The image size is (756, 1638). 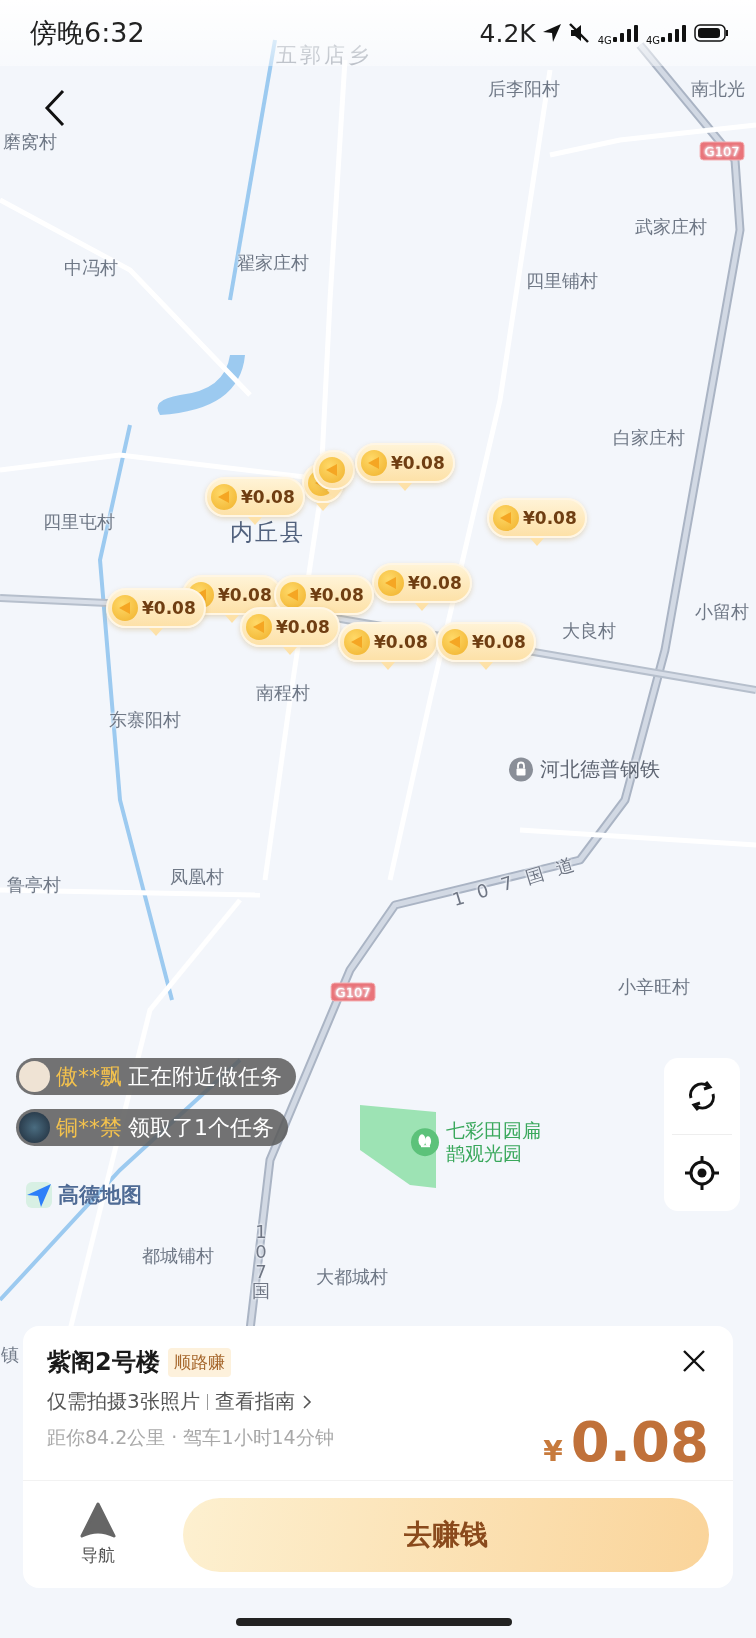 What do you see at coordinates (190, 1437) in the screenshot?
I see `distance-text: 距你84.2公里 · 驾车1小时14分钟` at bounding box center [190, 1437].